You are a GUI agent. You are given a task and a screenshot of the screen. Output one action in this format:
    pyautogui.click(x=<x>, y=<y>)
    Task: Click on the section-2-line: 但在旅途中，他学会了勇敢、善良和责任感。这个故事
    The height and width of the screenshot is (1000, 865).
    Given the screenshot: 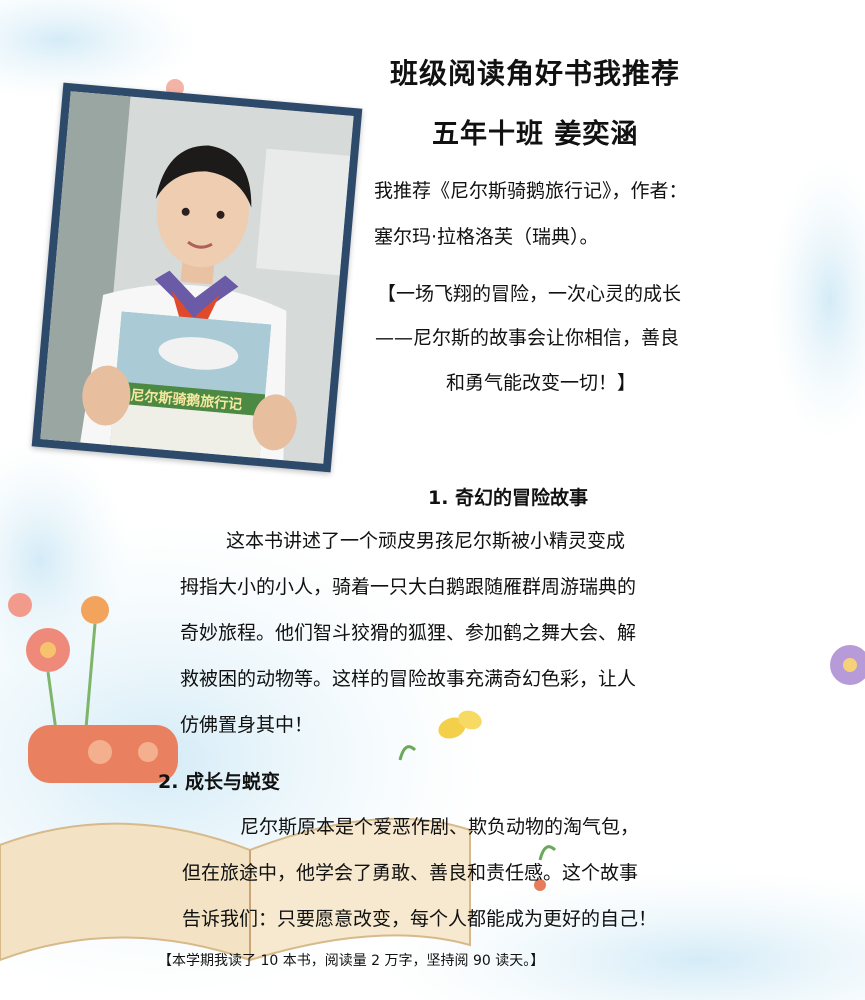 What is the action you would take?
    pyautogui.click(x=410, y=873)
    